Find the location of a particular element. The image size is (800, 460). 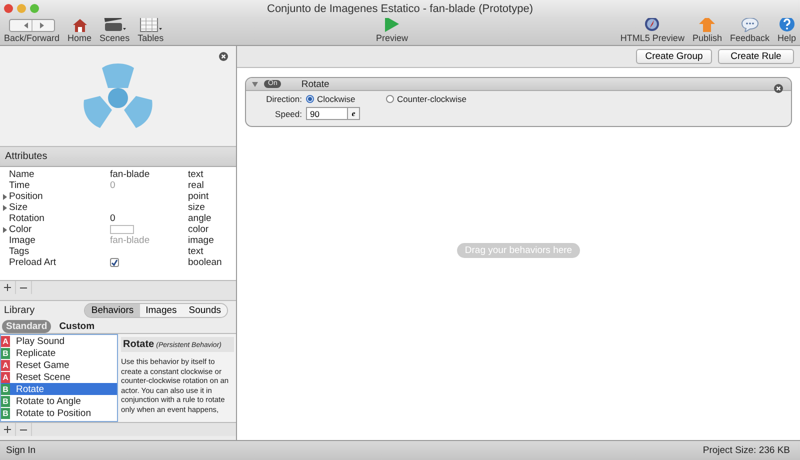

action-button: Create Group is located at coordinates (674, 56).